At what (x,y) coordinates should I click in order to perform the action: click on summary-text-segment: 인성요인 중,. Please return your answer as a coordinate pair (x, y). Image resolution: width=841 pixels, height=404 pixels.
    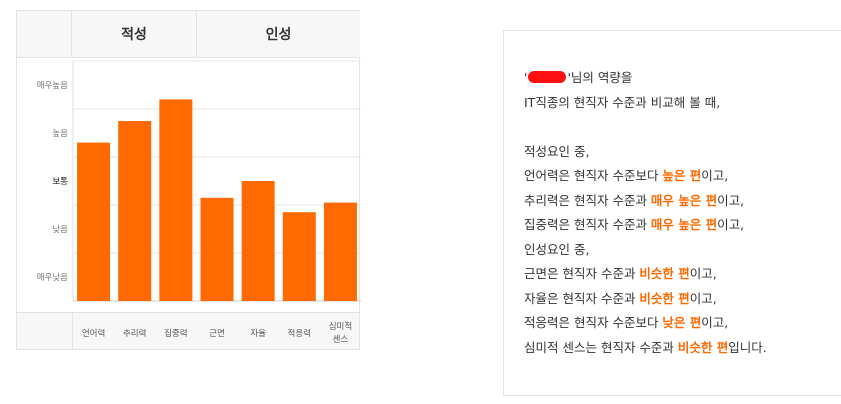
    Looking at the image, I should click on (557, 249).